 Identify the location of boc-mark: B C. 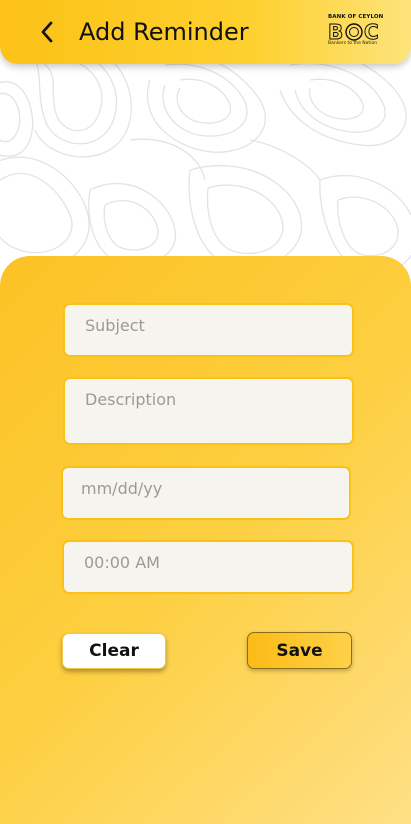
(354, 31).